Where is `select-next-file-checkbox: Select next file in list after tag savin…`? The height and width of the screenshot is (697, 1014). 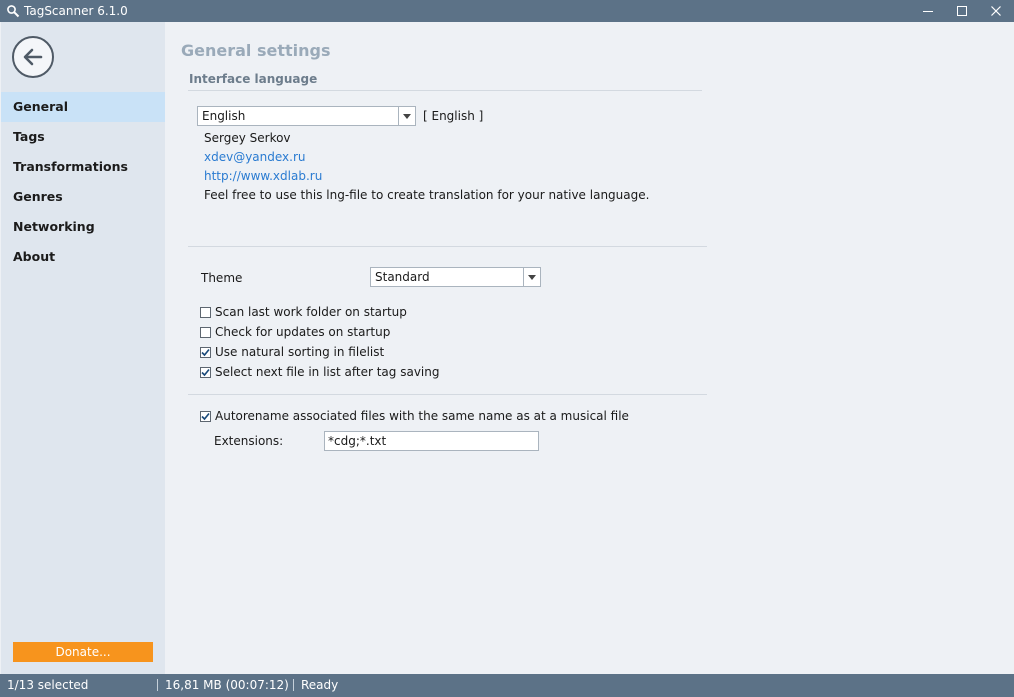
select-next-file-checkbox: Select next file in list after tag savin… is located at coordinates (319, 372).